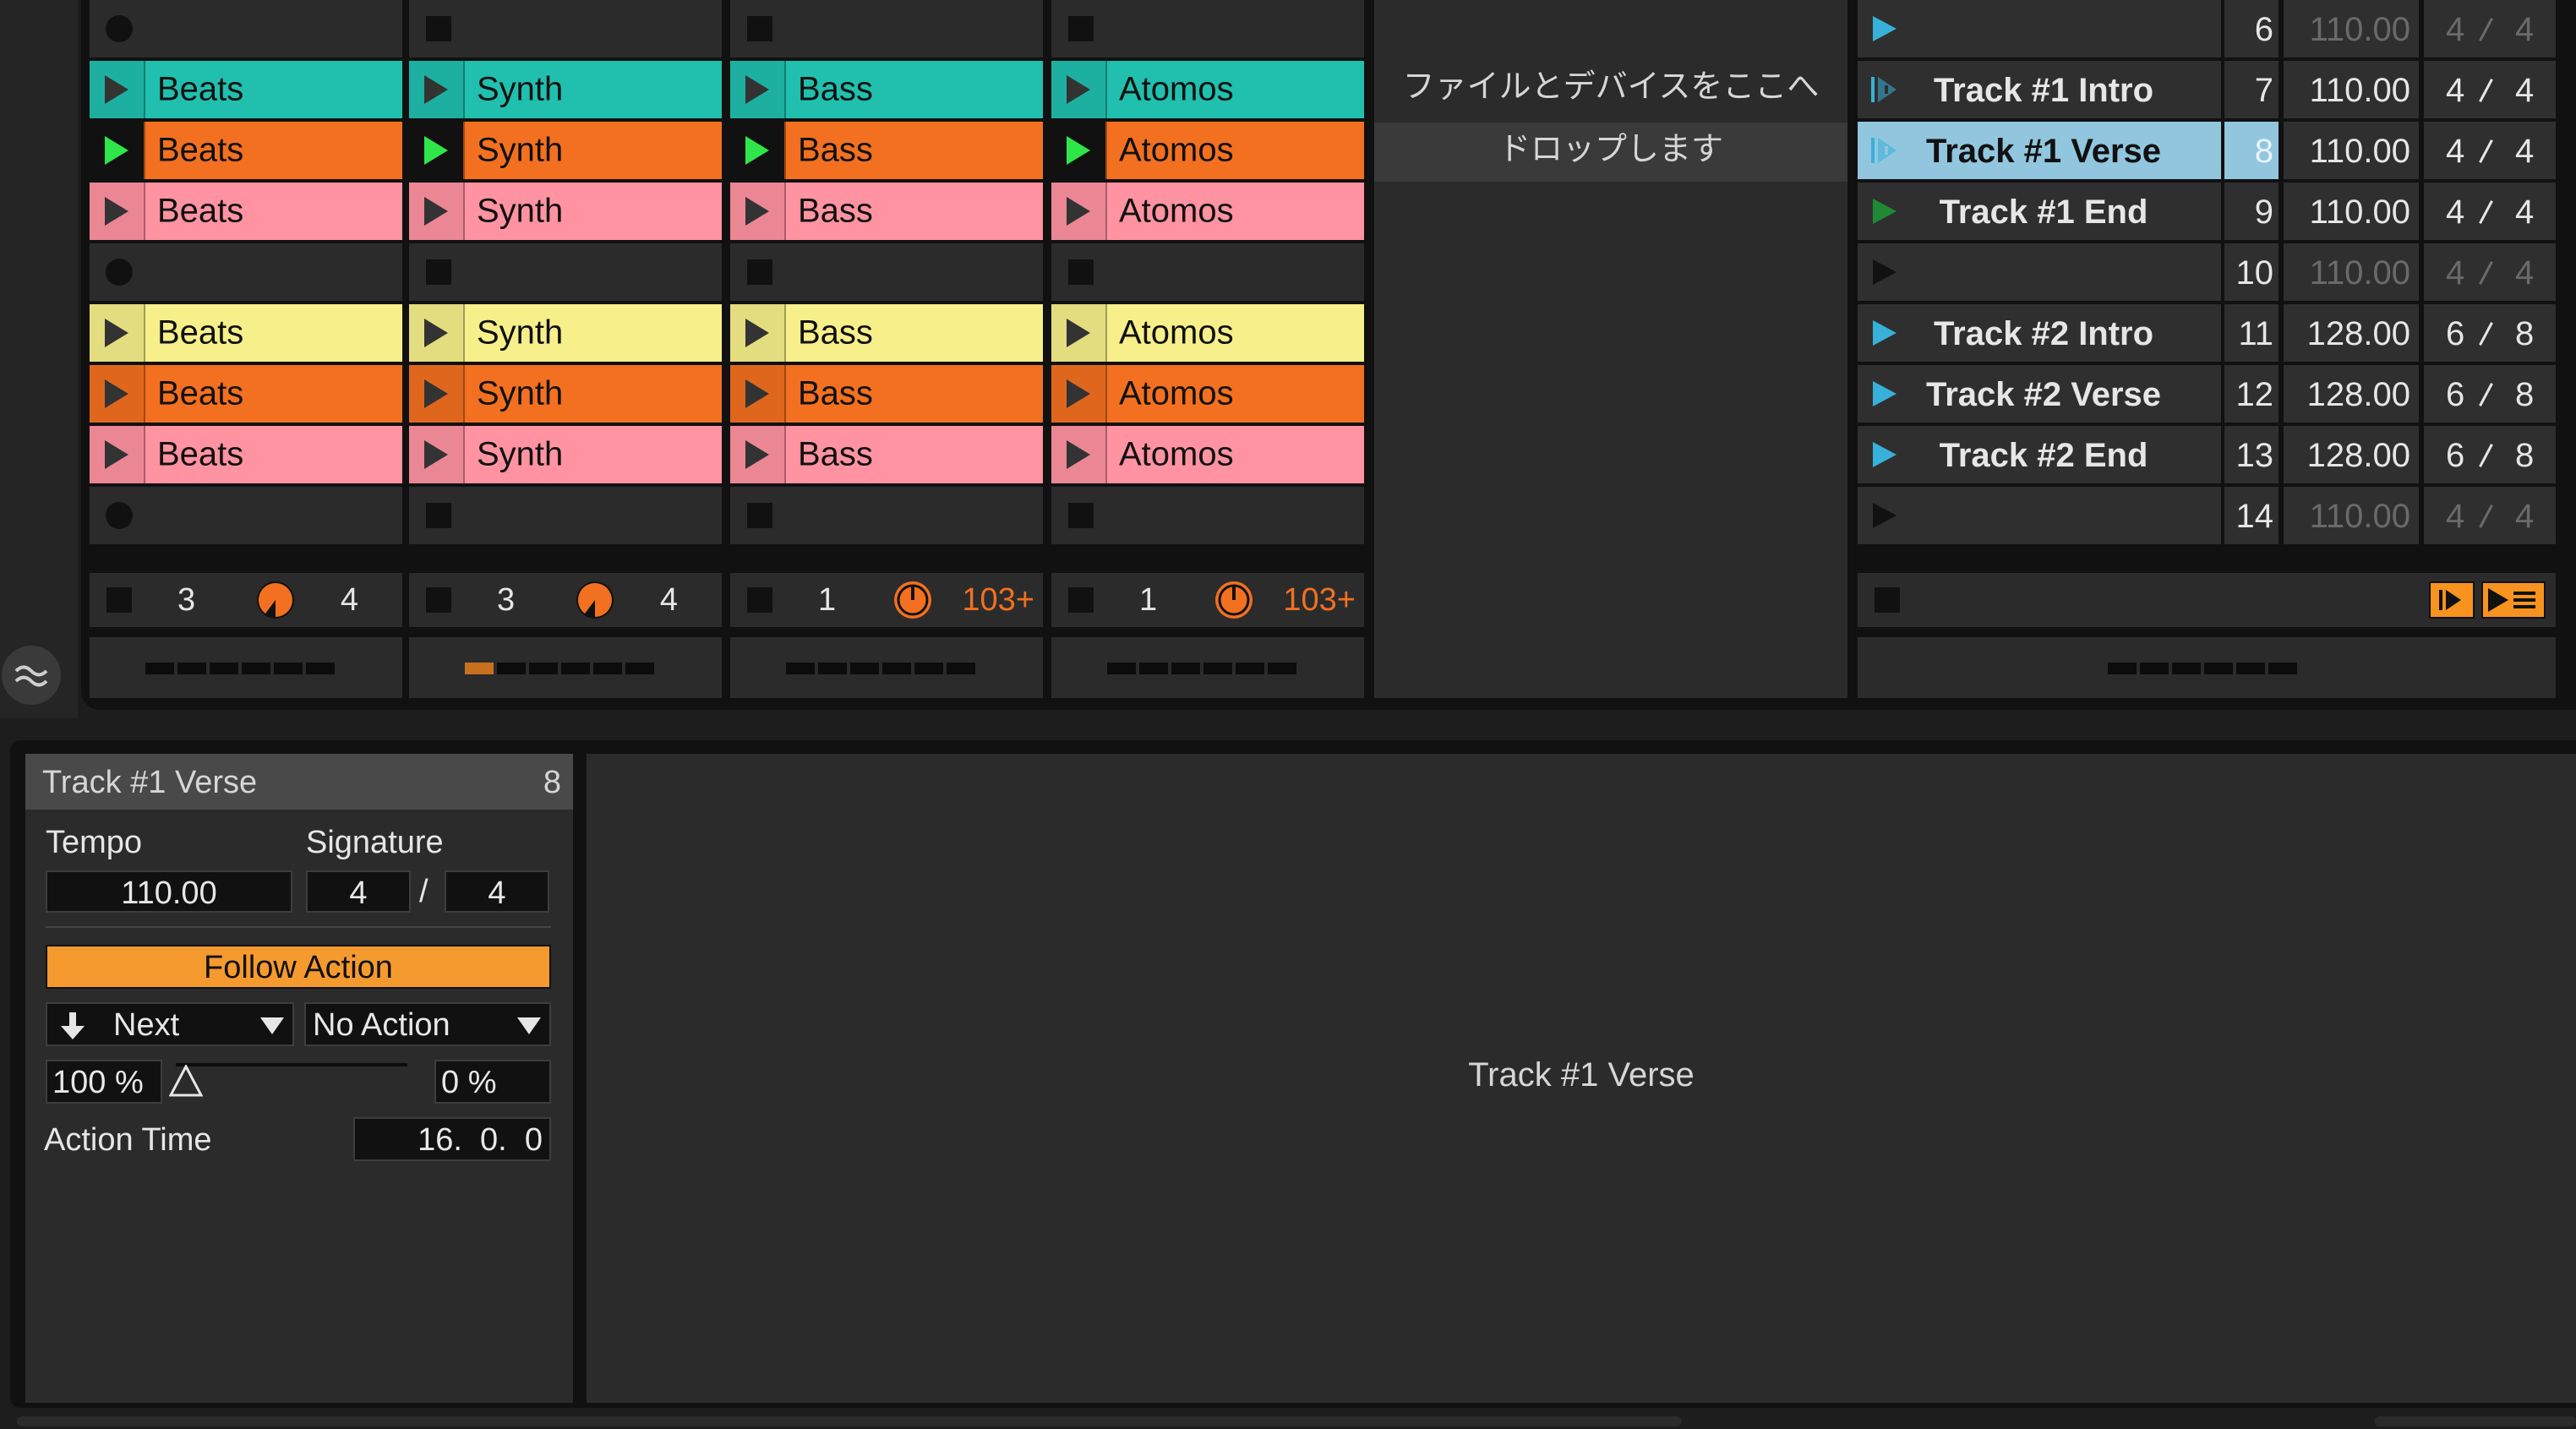  What do you see at coordinates (170, 1024) in the screenshot?
I see `action-a-dropdown: Next` at bounding box center [170, 1024].